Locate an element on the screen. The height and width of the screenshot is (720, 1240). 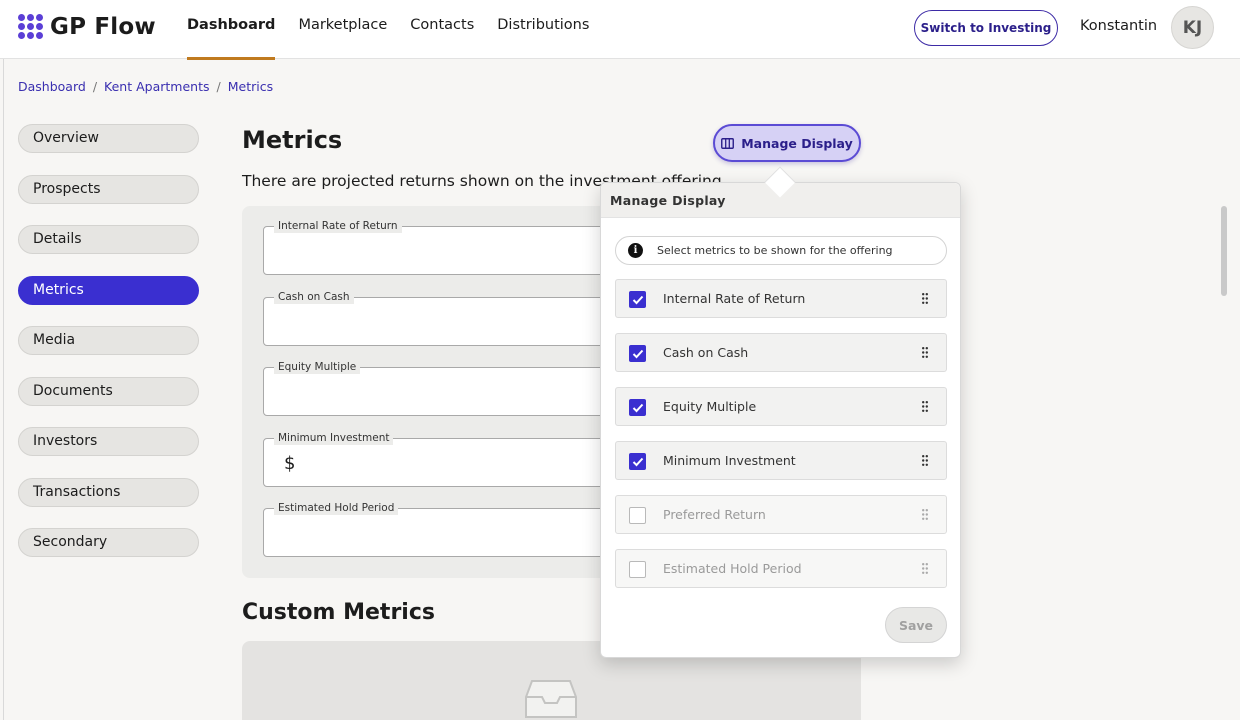
breadcrumb-dashboard: Dashboard is located at coordinates (52, 86).